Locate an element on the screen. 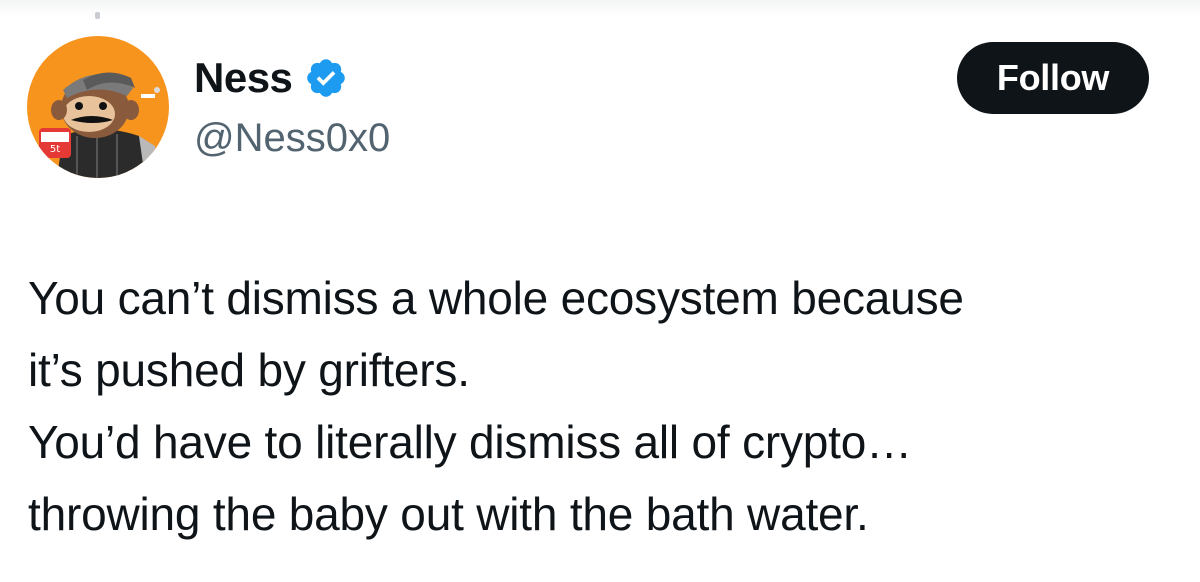 The width and height of the screenshot is (1200, 582). user-name-row: Ness is located at coordinates (271, 78).